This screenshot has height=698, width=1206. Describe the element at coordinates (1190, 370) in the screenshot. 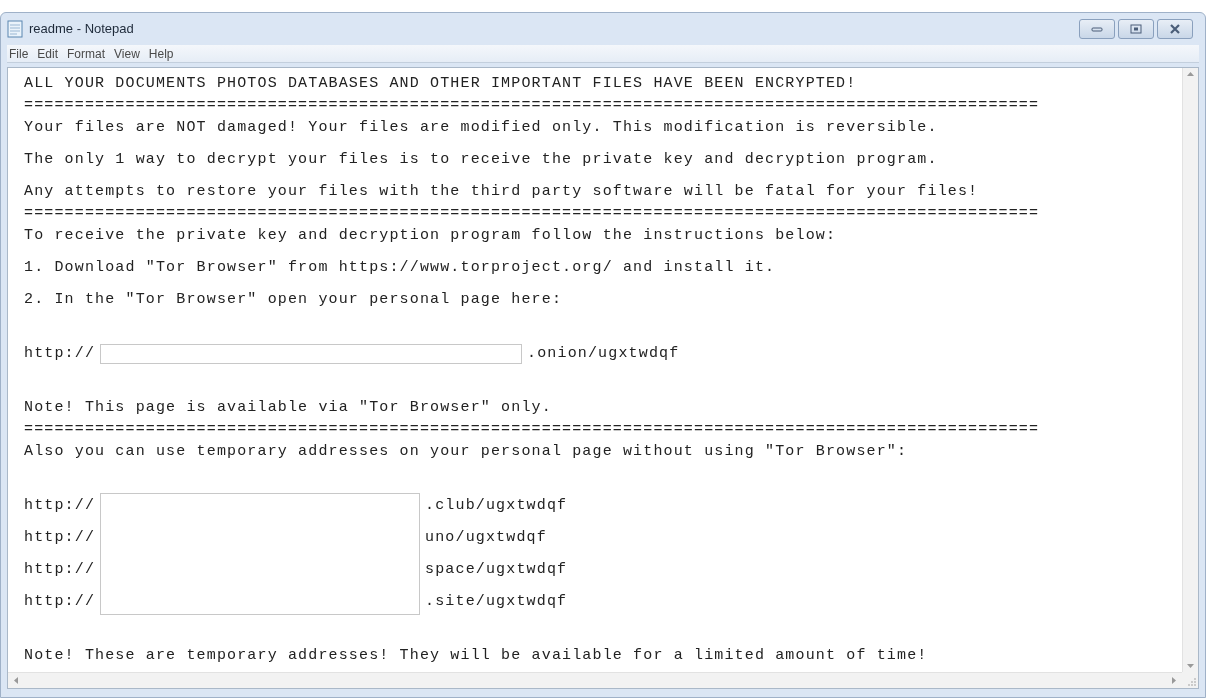

I see `vertical-scrollbar` at that location.